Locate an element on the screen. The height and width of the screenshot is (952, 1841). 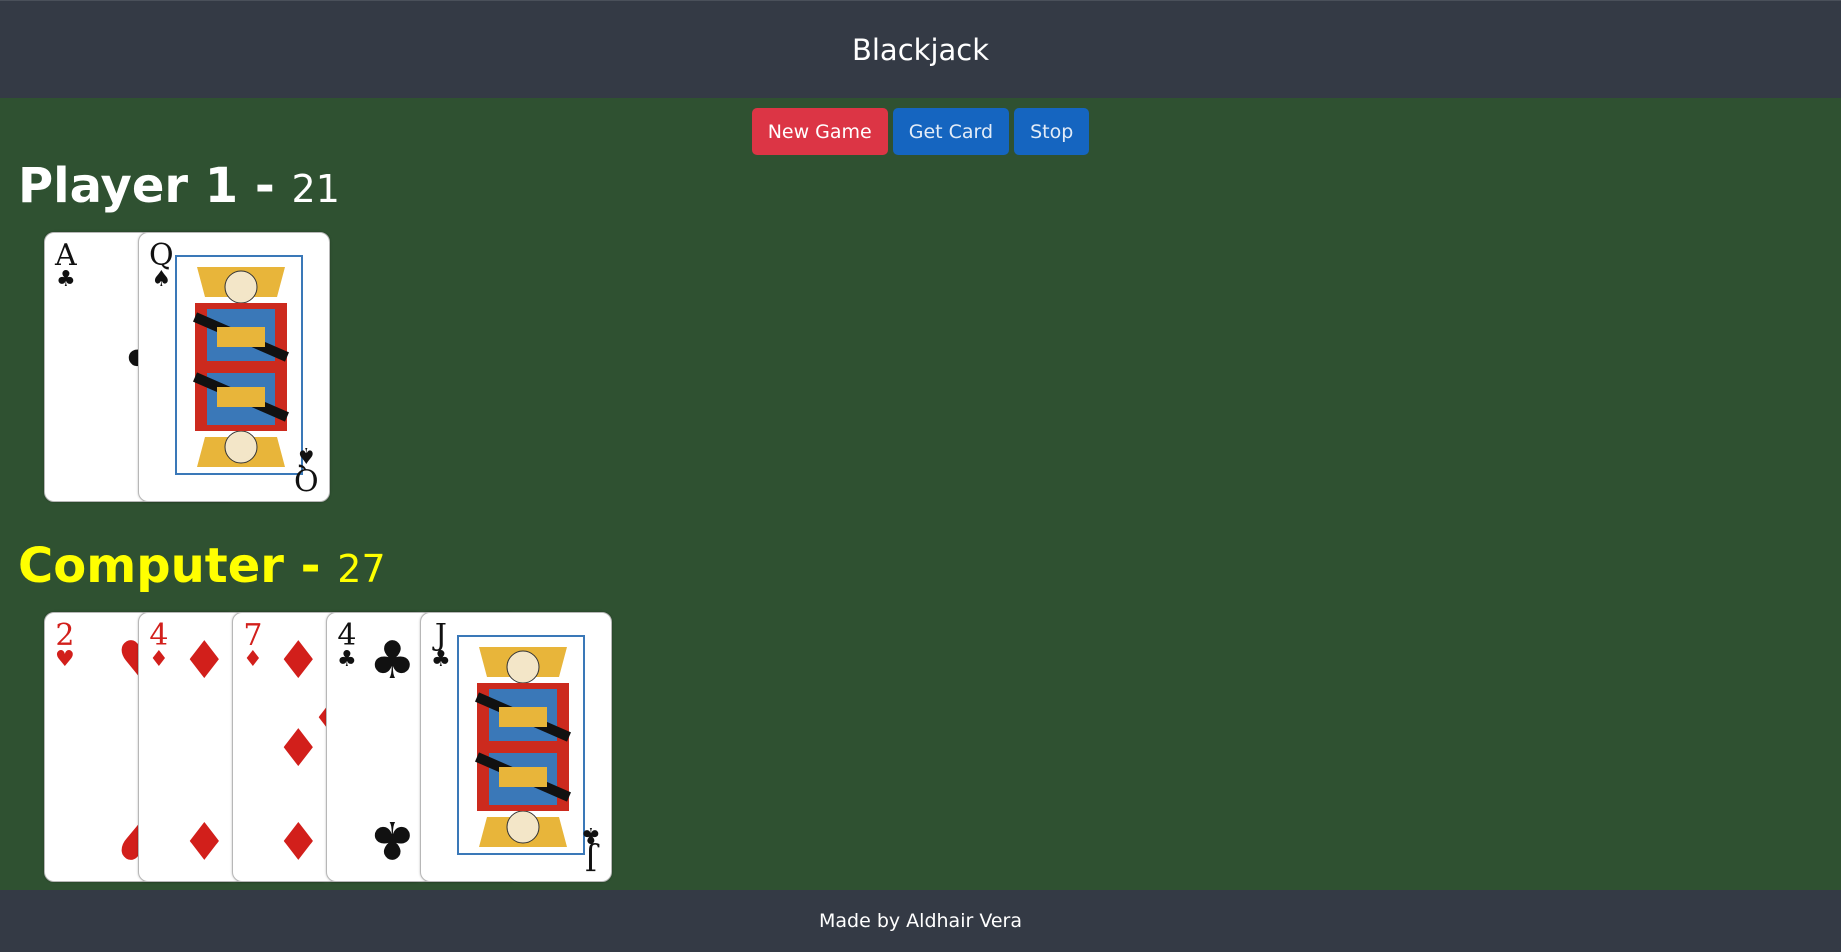
app-header: Blackjack is located at coordinates (920, 49).